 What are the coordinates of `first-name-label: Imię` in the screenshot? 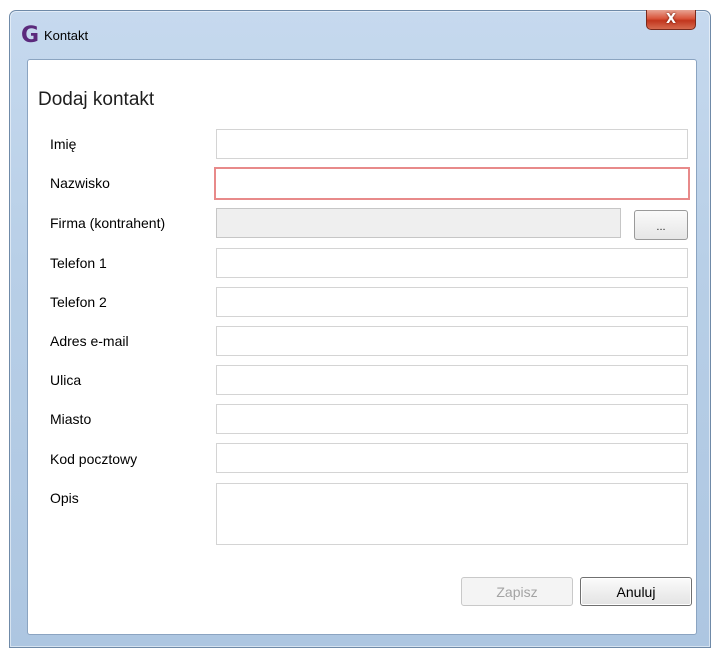 It's located at (63, 144).